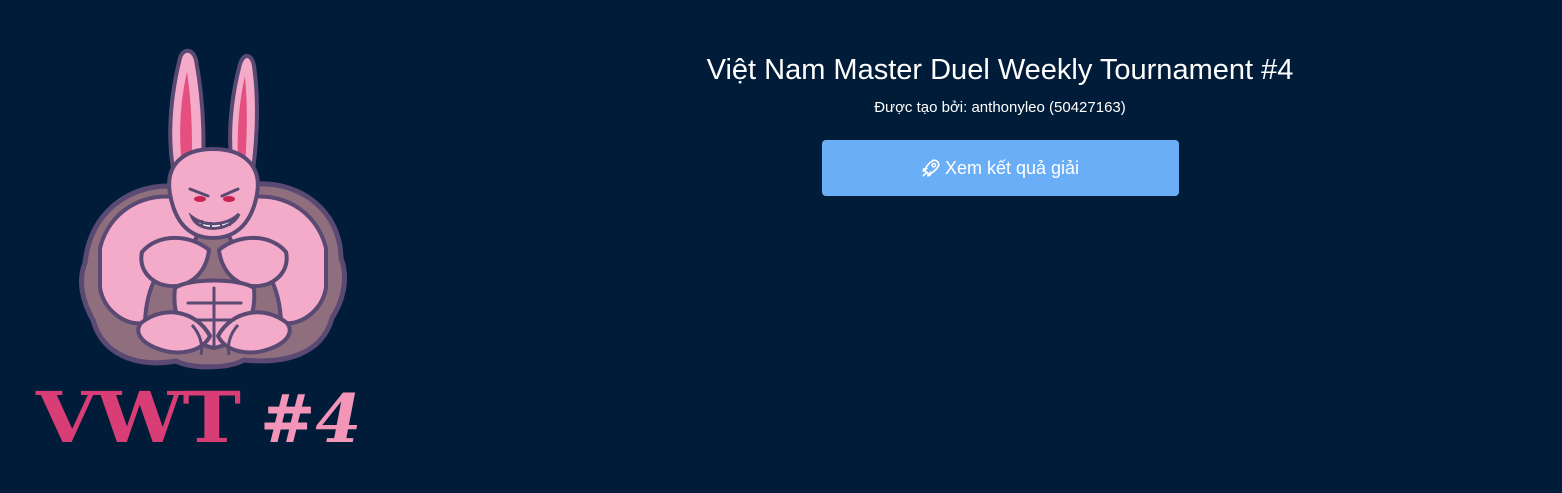 The height and width of the screenshot is (493, 1562). I want to click on creator-info: Được tạo bởi: anthonyleo (50427163), so click(1000, 107).